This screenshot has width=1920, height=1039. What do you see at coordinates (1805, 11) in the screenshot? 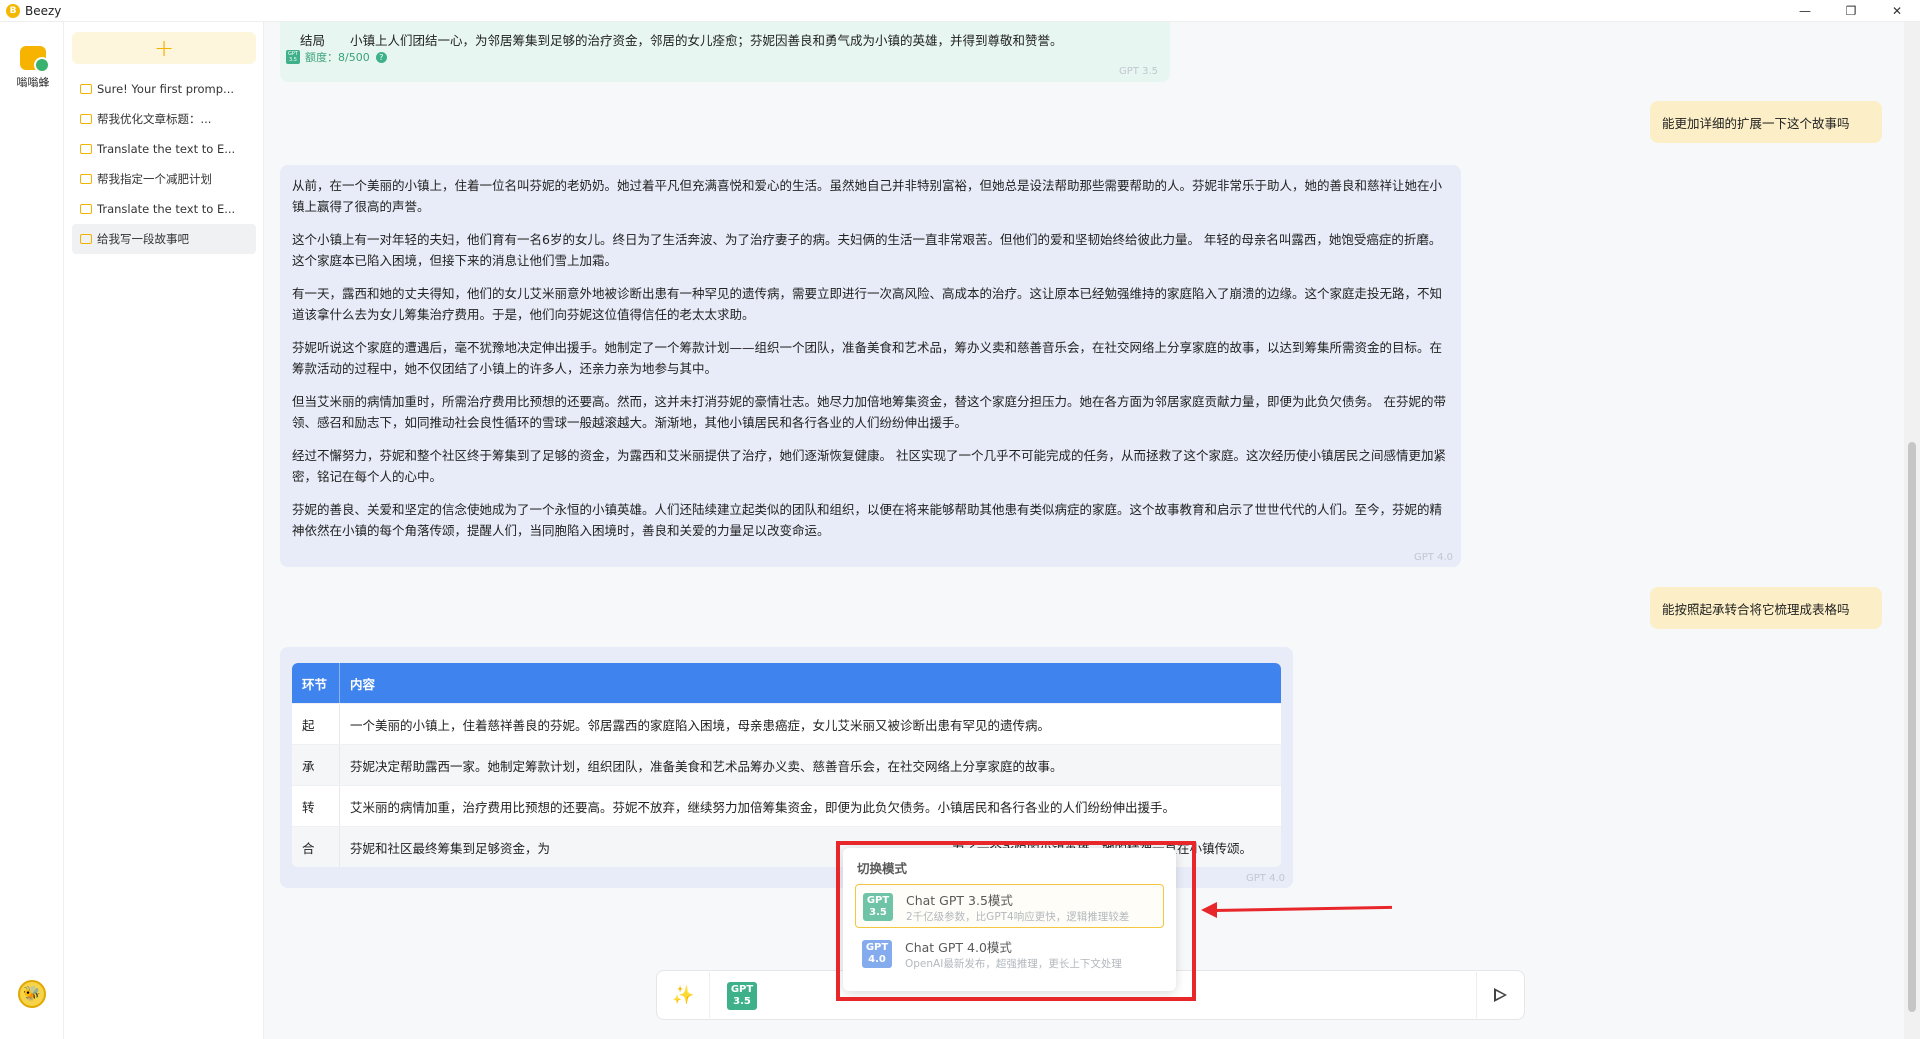
I see `minimize-button: —` at bounding box center [1805, 11].